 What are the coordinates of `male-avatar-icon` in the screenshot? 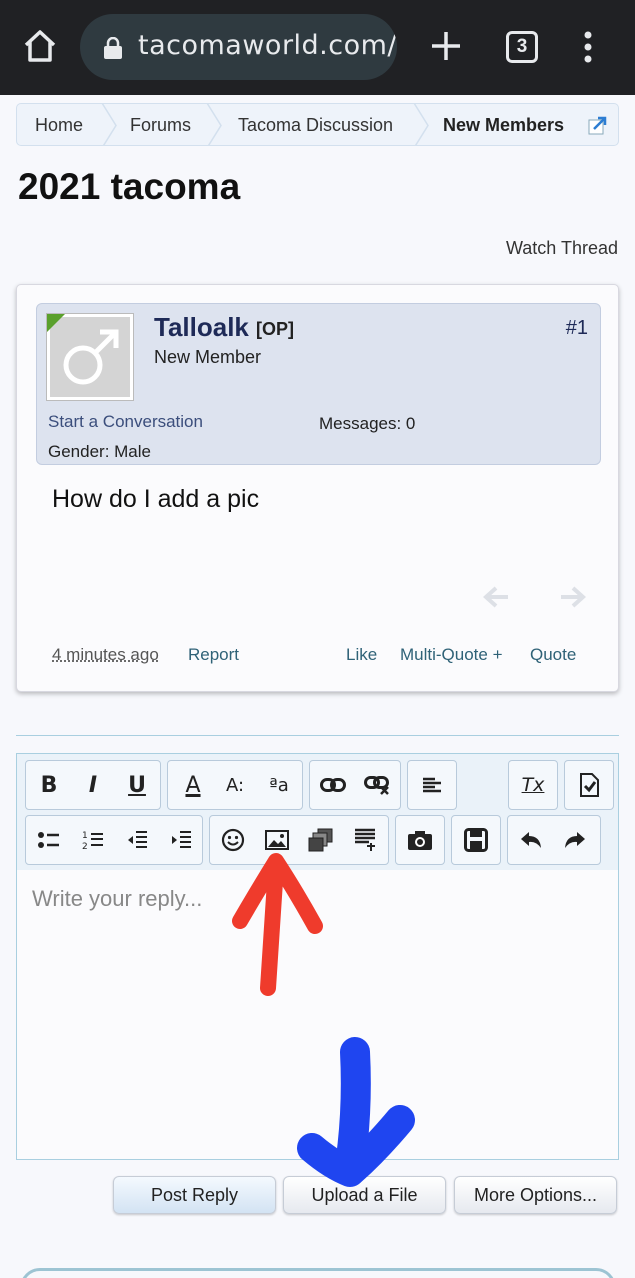 It's located at (91, 357).